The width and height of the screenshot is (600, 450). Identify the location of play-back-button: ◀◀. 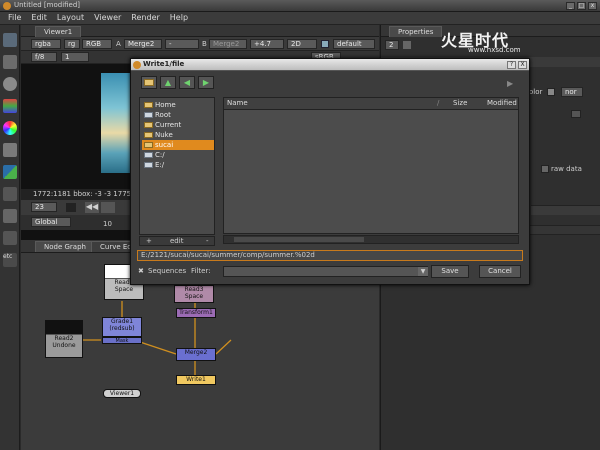
(92, 207).